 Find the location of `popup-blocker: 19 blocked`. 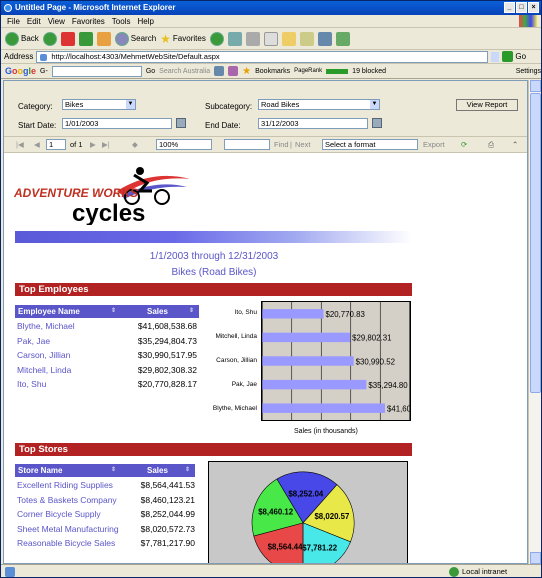

popup-blocker: 19 blocked is located at coordinates (369, 71).